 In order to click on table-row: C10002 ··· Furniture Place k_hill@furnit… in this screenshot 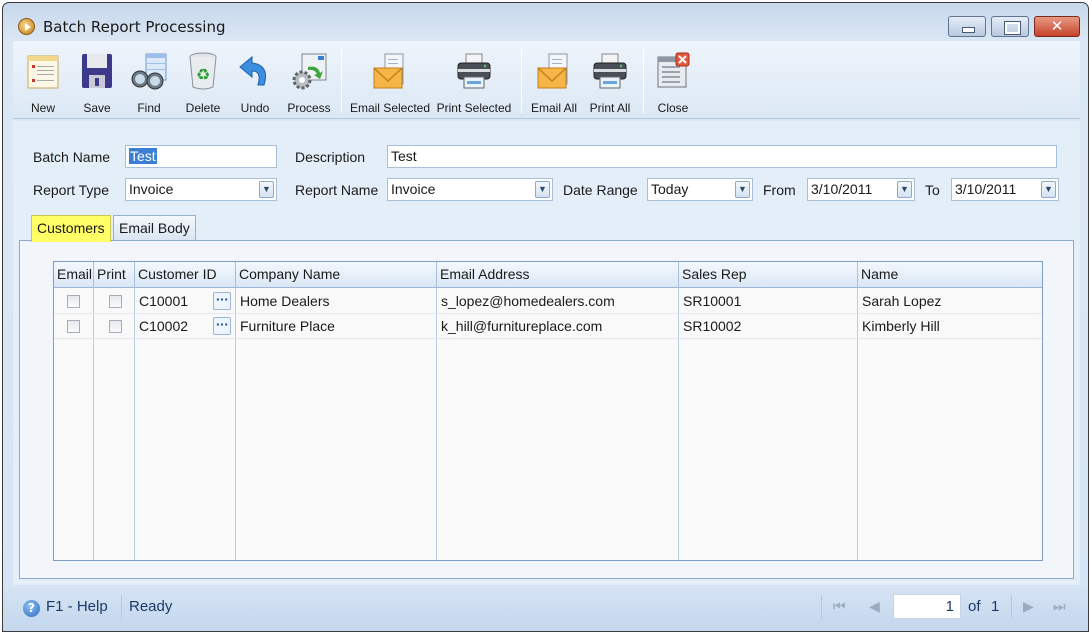, I will do `click(548, 326)`.